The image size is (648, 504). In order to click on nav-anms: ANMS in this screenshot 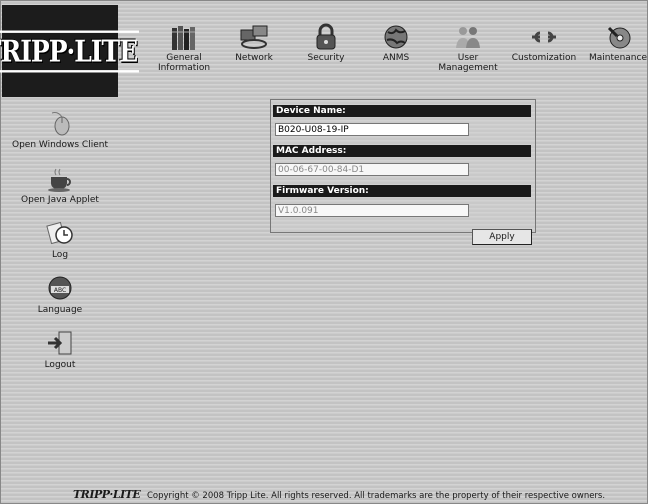, I will do `click(396, 42)`.